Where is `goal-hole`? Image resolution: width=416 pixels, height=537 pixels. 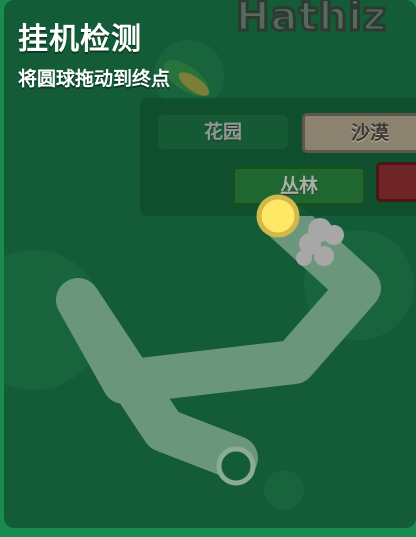
goal-hole is located at coordinates (236, 466).